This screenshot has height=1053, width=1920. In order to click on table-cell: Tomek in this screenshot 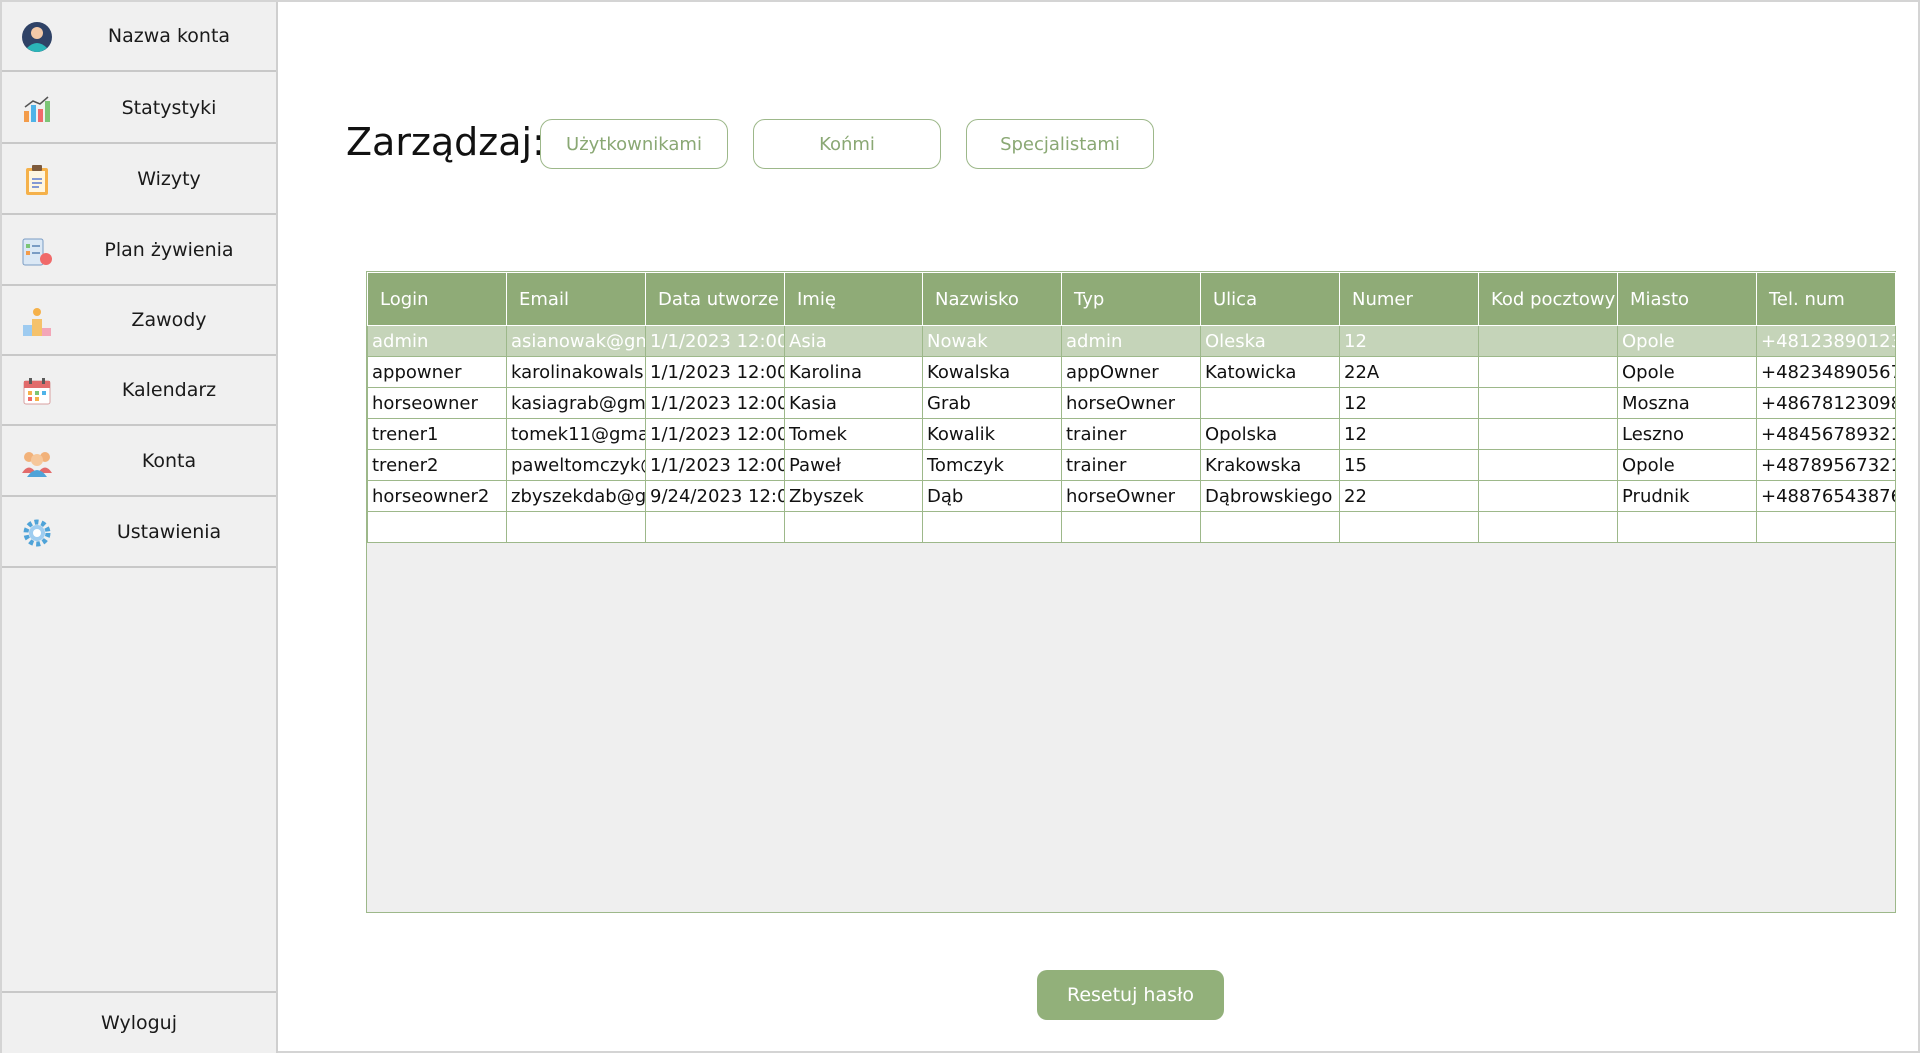, I will do `click(853, 434)`.